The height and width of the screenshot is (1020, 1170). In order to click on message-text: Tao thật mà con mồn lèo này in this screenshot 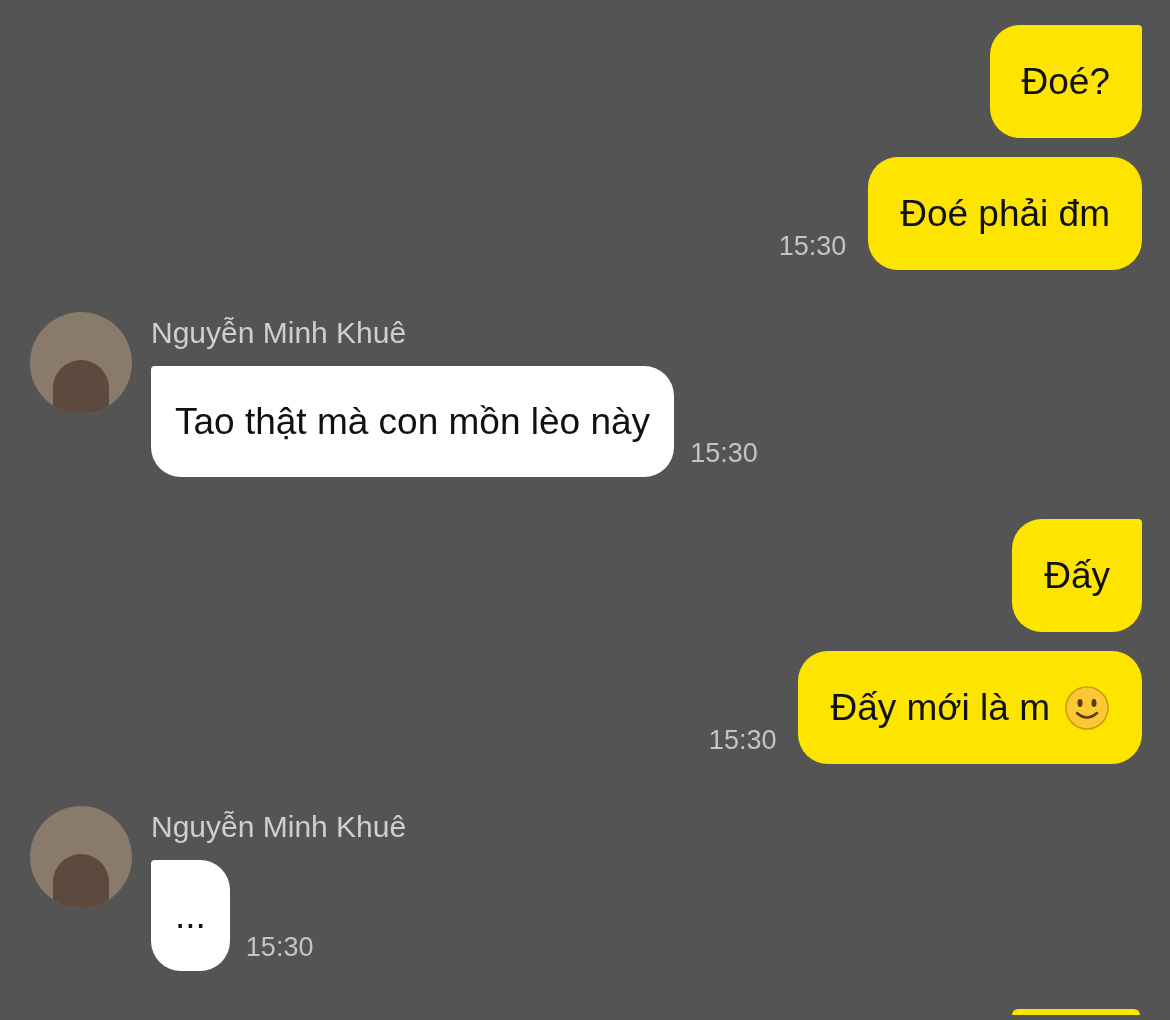, I will do `click(413, 421)`.